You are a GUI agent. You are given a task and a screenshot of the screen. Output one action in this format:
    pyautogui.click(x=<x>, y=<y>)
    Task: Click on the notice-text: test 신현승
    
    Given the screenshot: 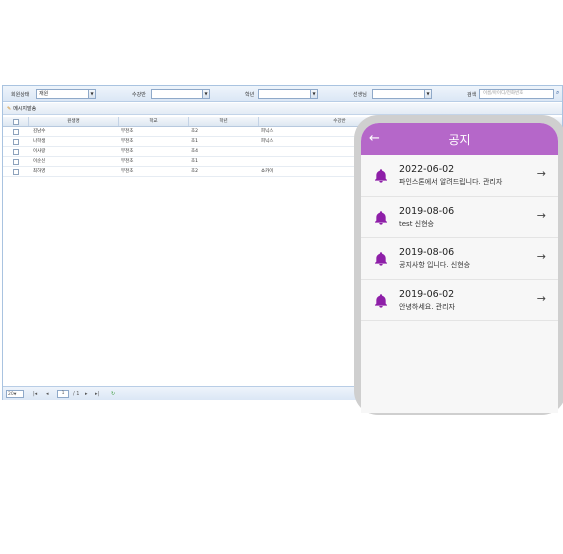 What is the action you would take?
    pyautogui.click(x=416, y=223)
    